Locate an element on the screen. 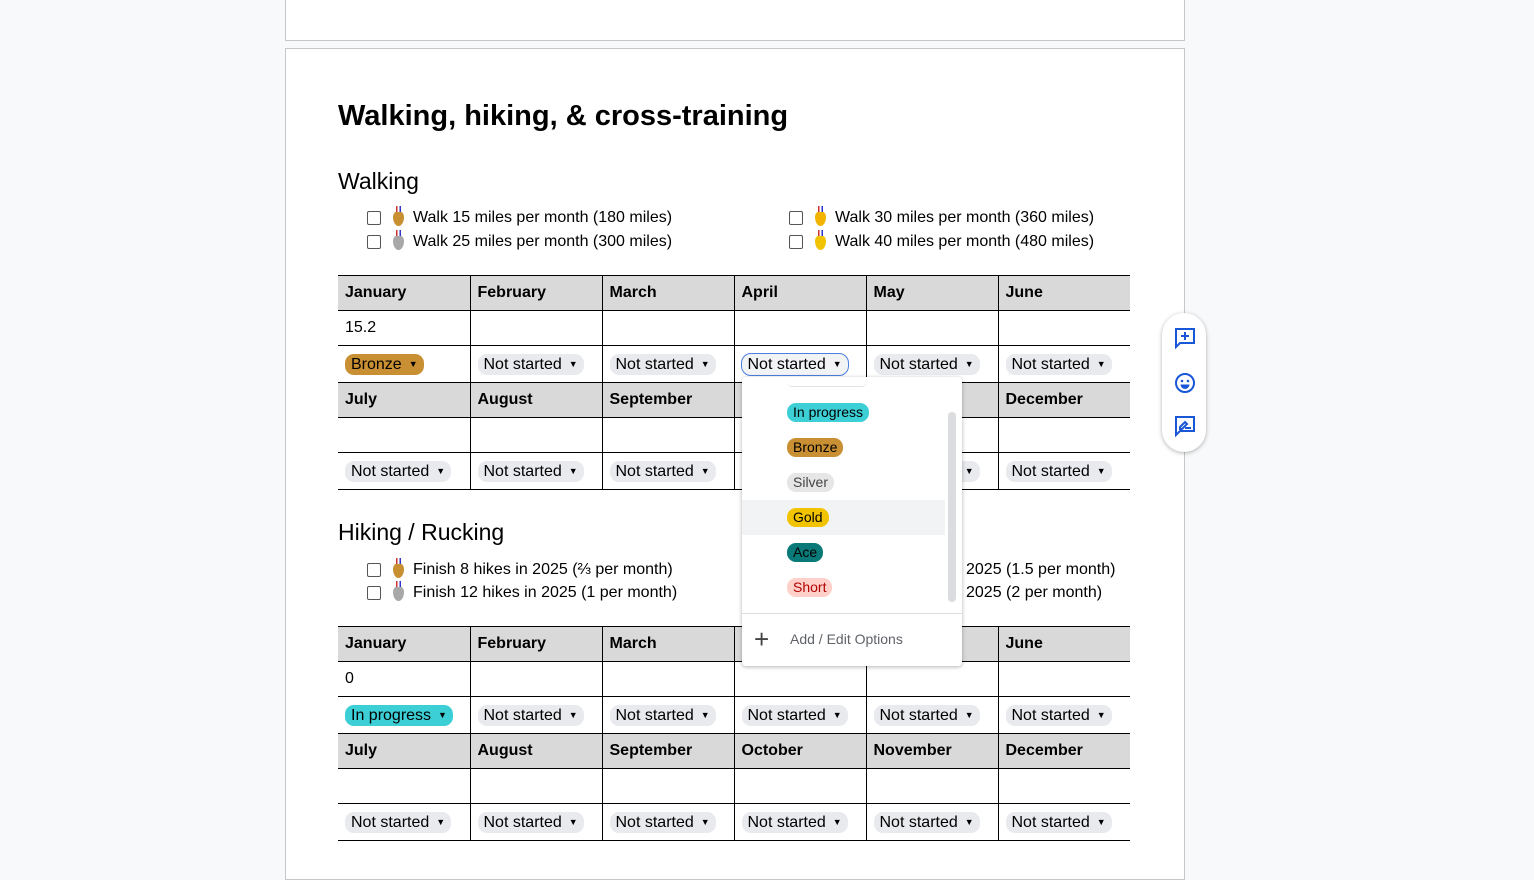  dropdown-option: Short is located at coordinates (843, 587).